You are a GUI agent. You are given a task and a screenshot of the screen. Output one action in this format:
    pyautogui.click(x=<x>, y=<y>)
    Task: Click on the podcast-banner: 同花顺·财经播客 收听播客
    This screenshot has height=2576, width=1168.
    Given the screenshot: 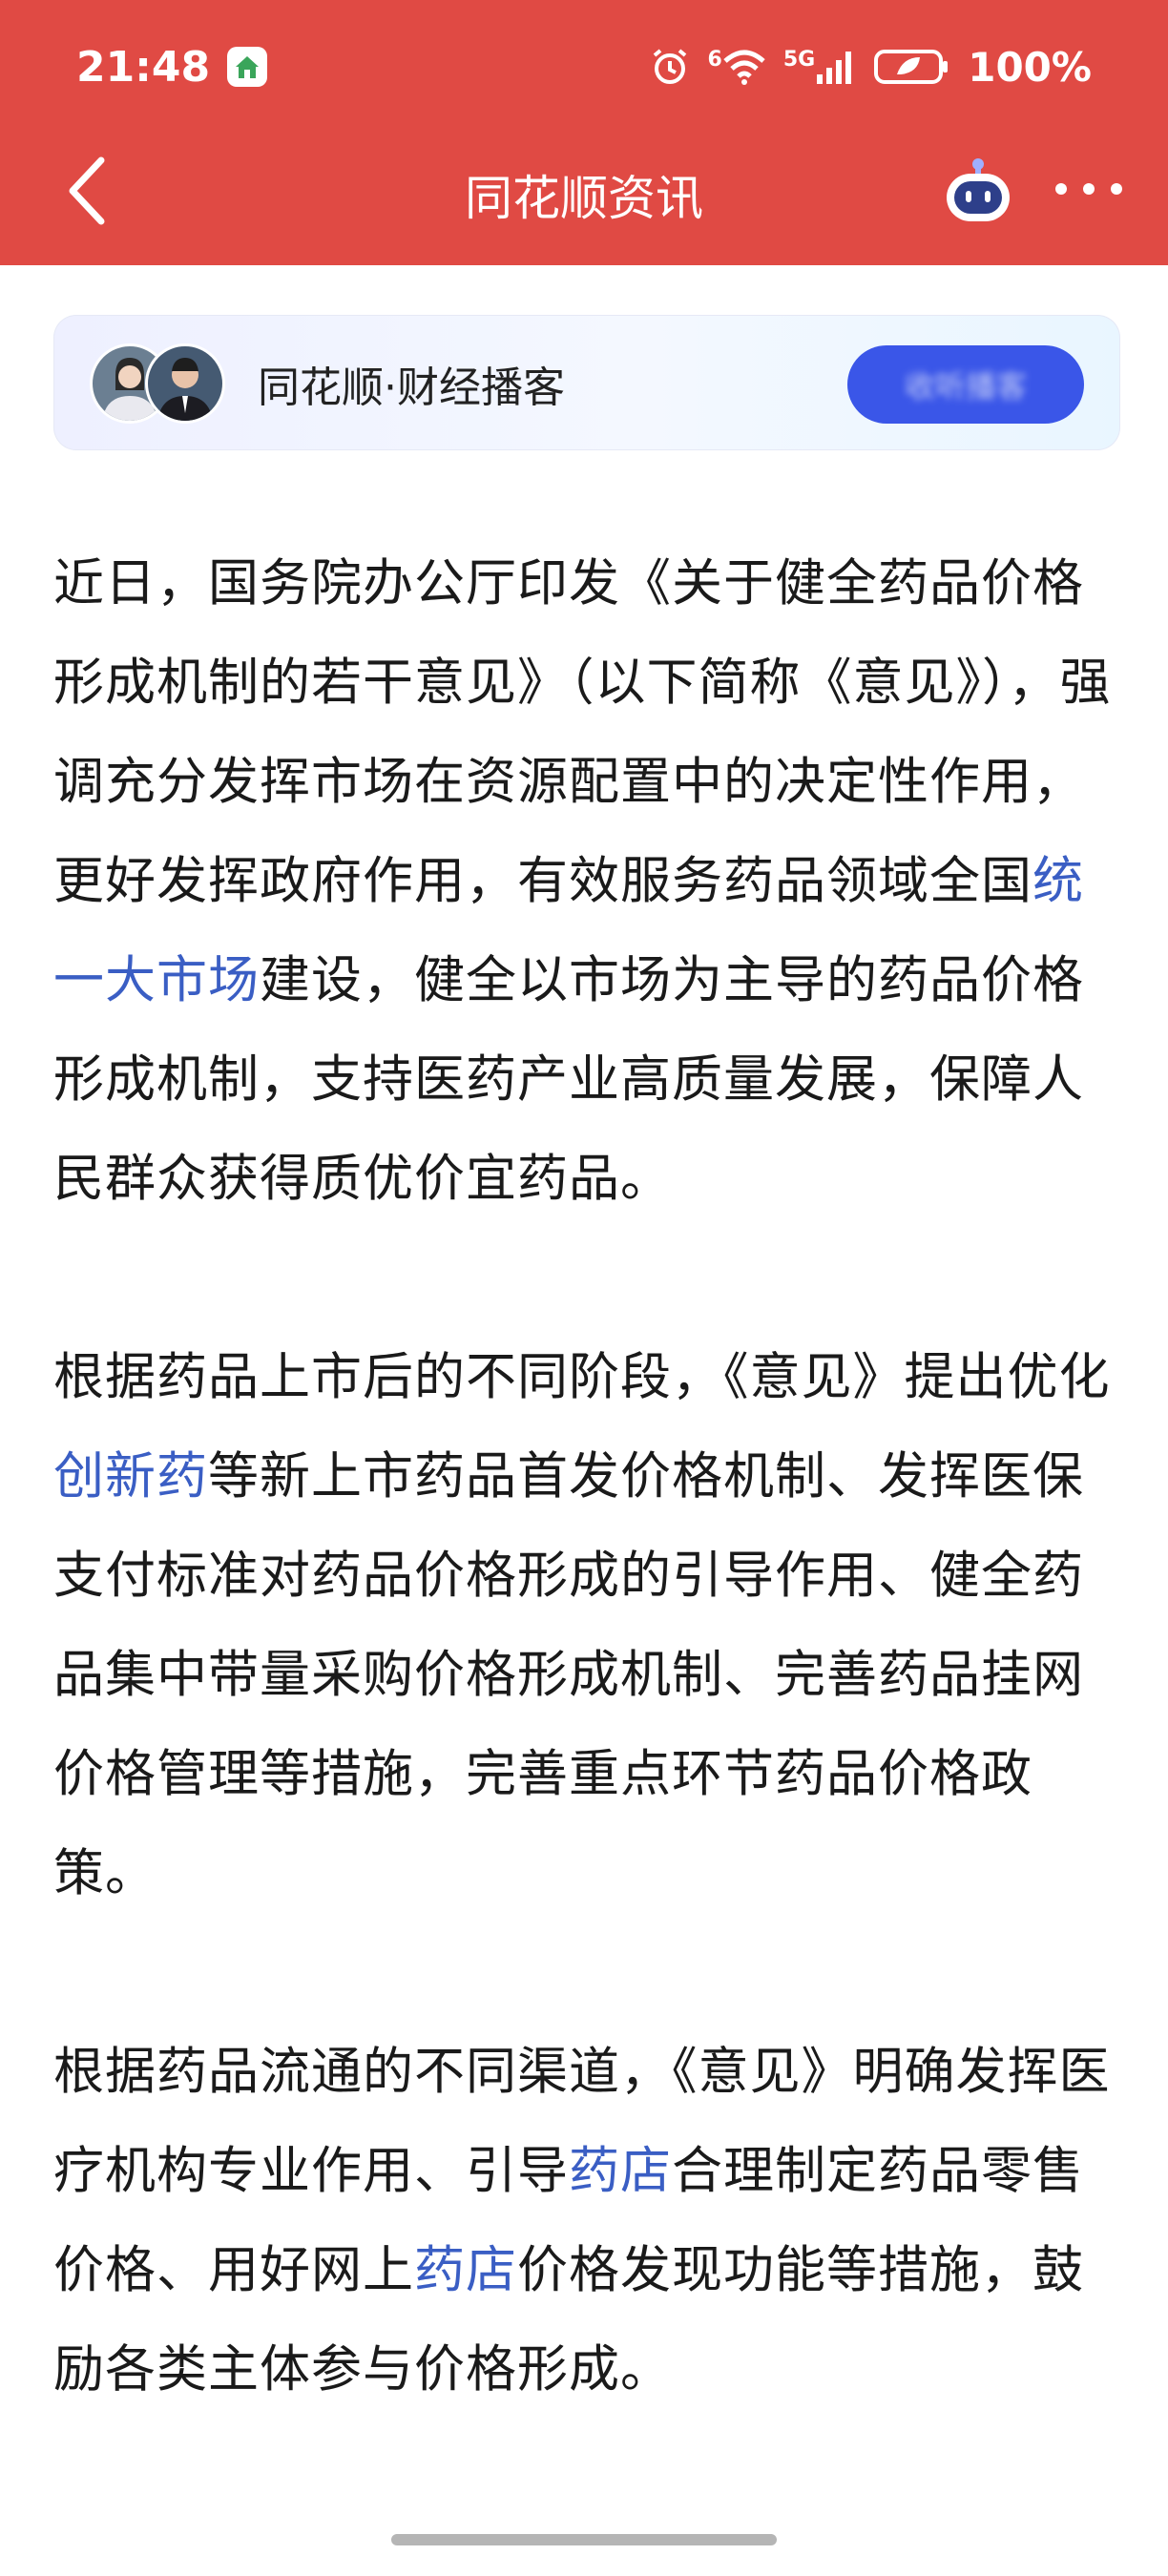 What is the action you would take?
    pyautogui.click(x=586, y=382)
    